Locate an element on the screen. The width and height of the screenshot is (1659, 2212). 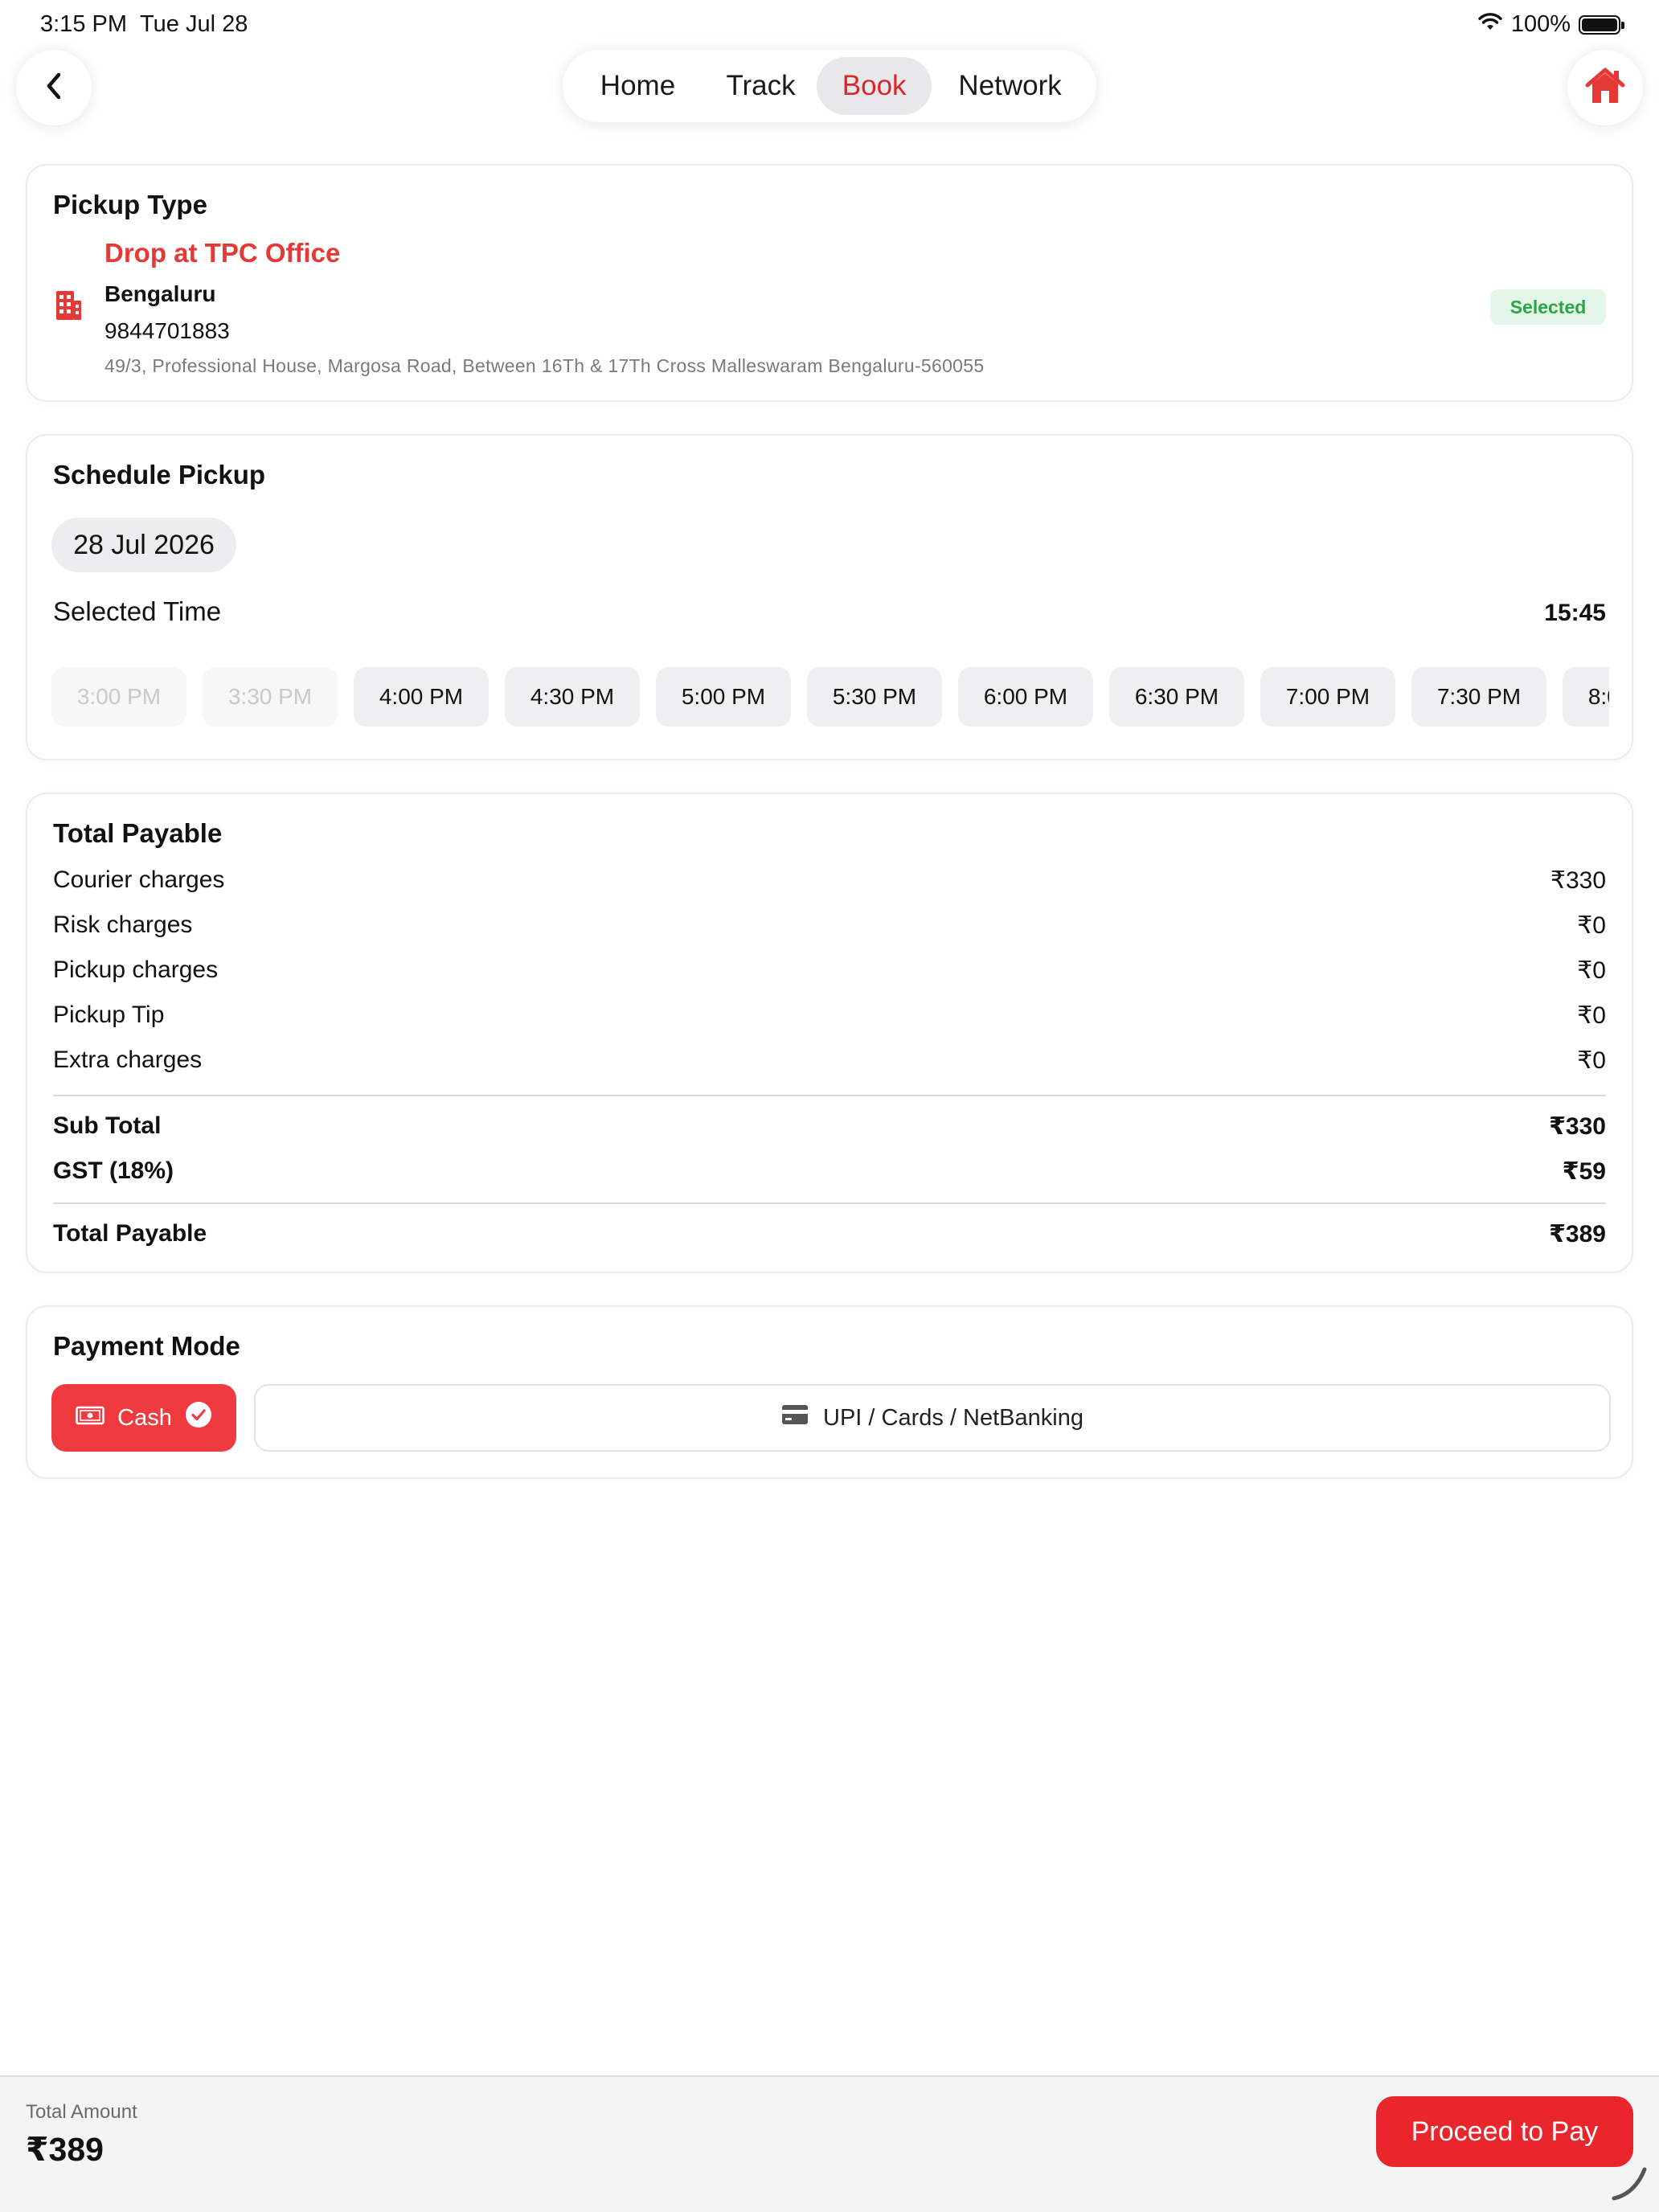
wifi-icon is located at coordinates (1490, 24).